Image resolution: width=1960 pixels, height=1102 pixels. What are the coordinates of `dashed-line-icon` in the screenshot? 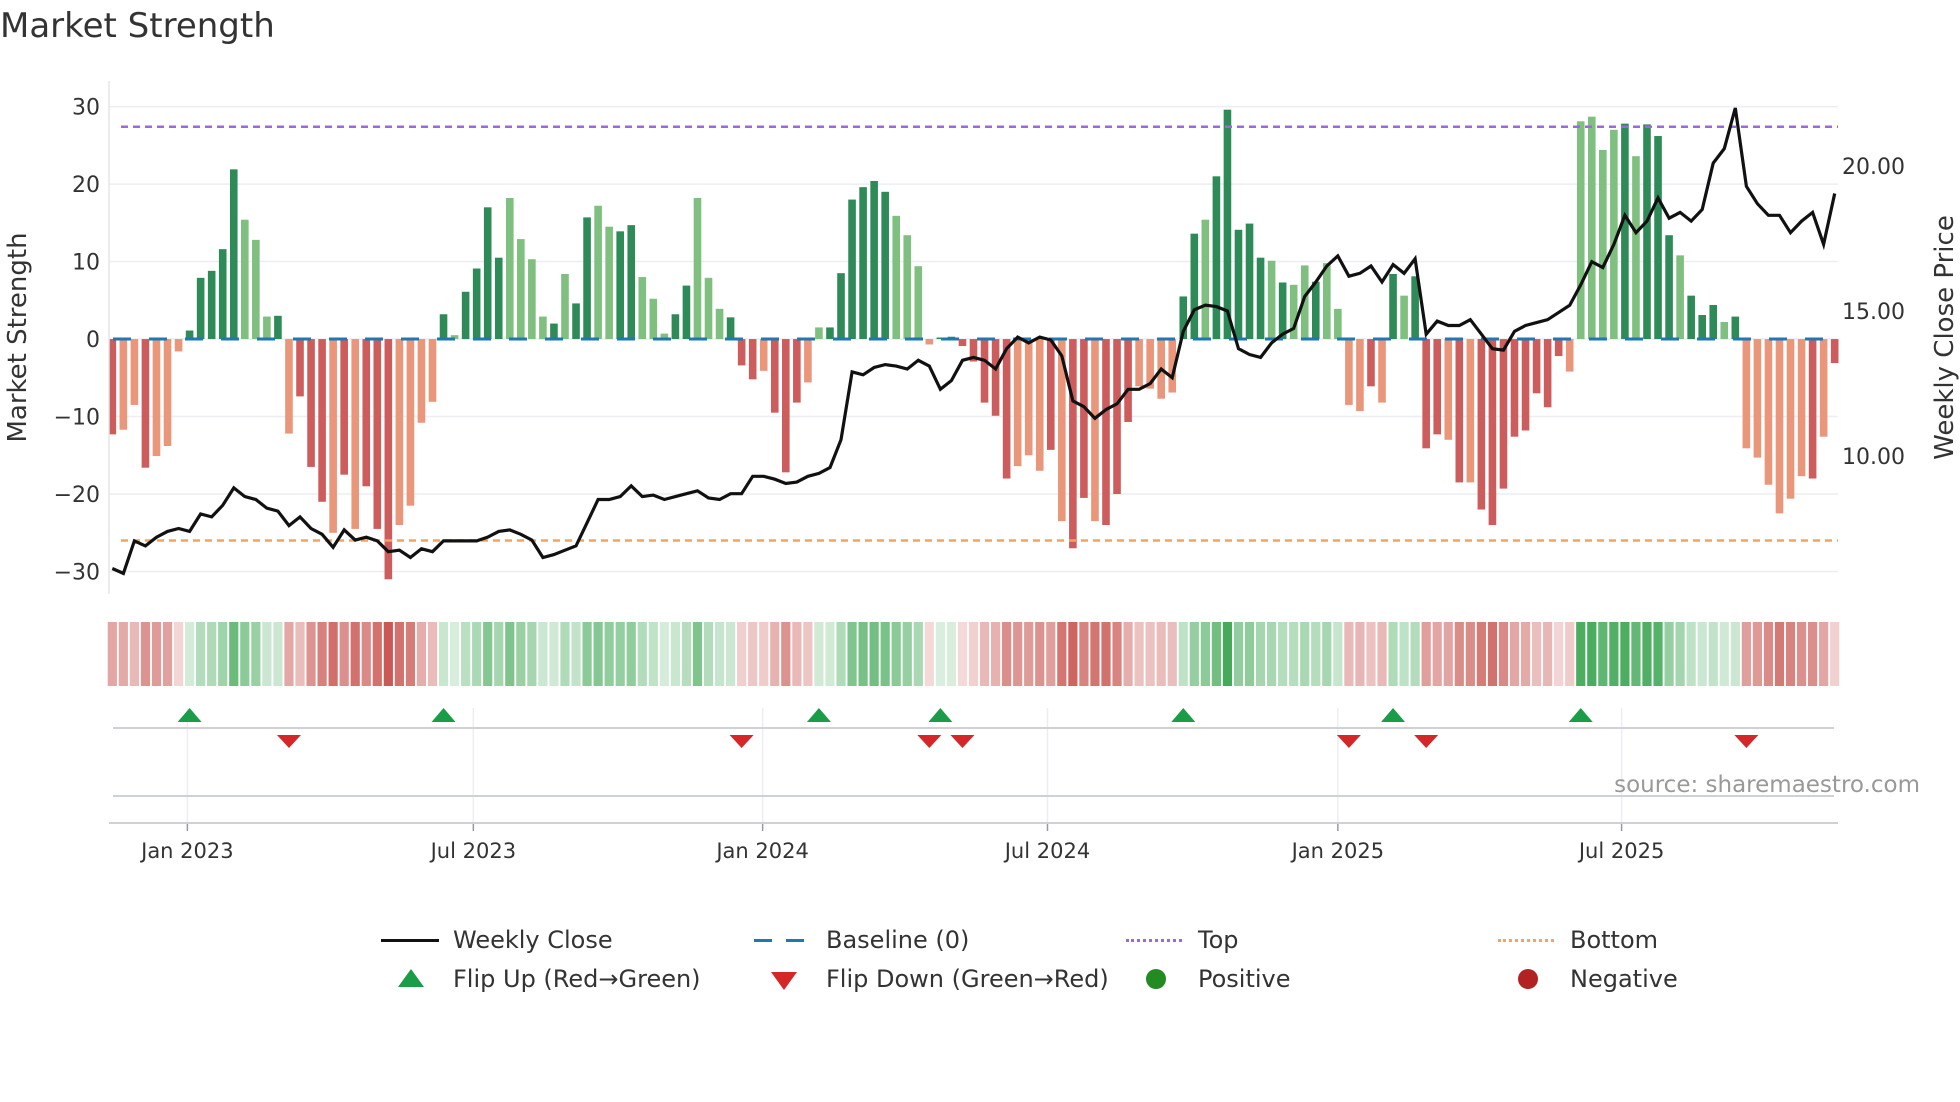 It's located at (784, 940).